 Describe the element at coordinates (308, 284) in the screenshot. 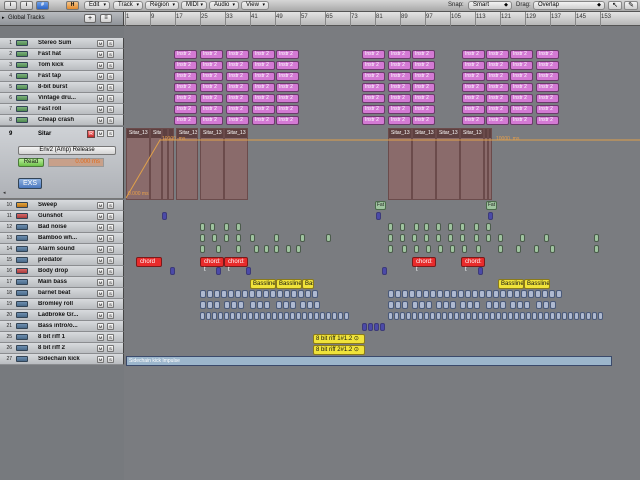

I see `midi-region: Bas` at that location.